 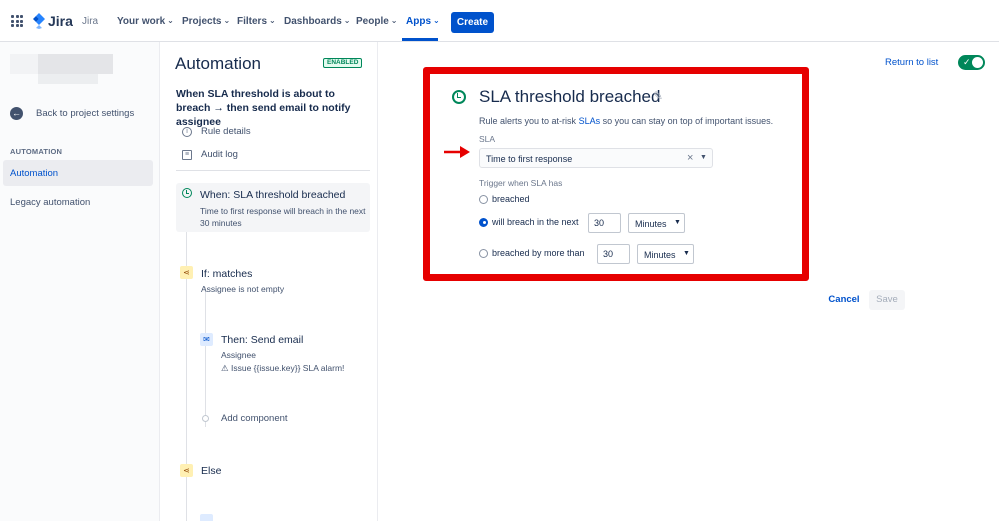 I want to click on project-avatar, so click(x=24, y=64).